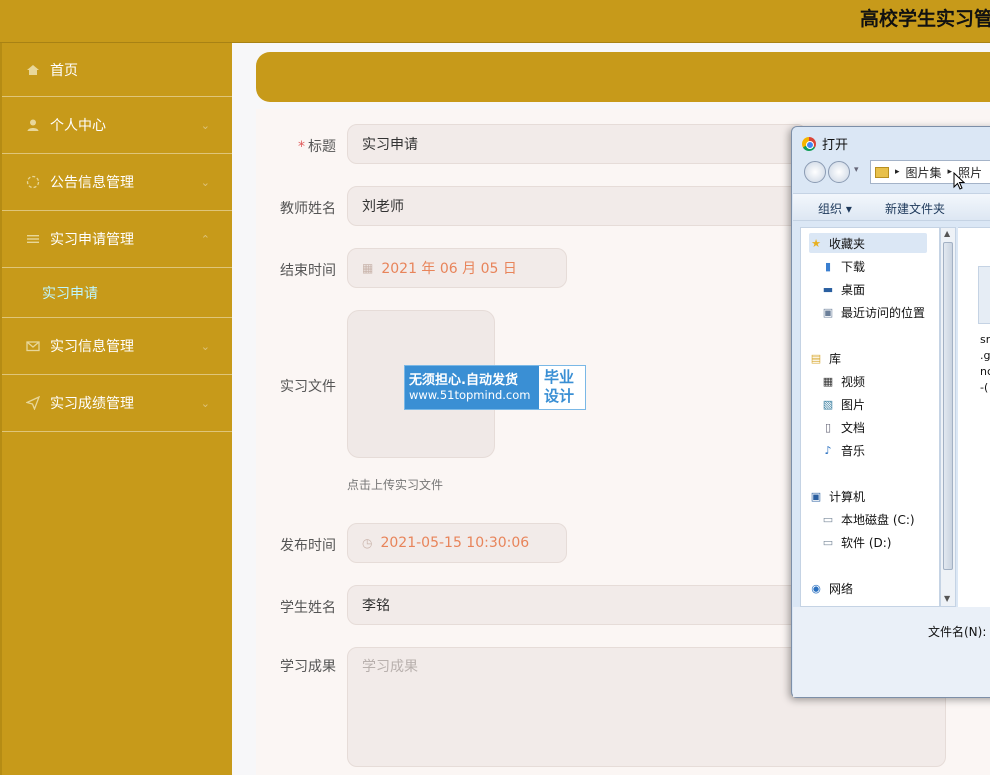  I want to click on computer-icon: ▣, so click(816, 496).